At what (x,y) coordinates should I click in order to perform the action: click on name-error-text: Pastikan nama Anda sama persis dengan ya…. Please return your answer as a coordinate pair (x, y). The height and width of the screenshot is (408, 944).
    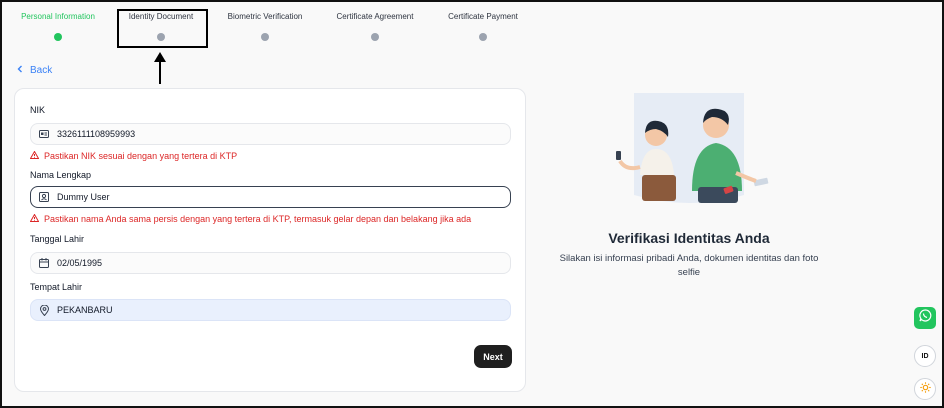
    Looking at the image, I should click on (258, 219).